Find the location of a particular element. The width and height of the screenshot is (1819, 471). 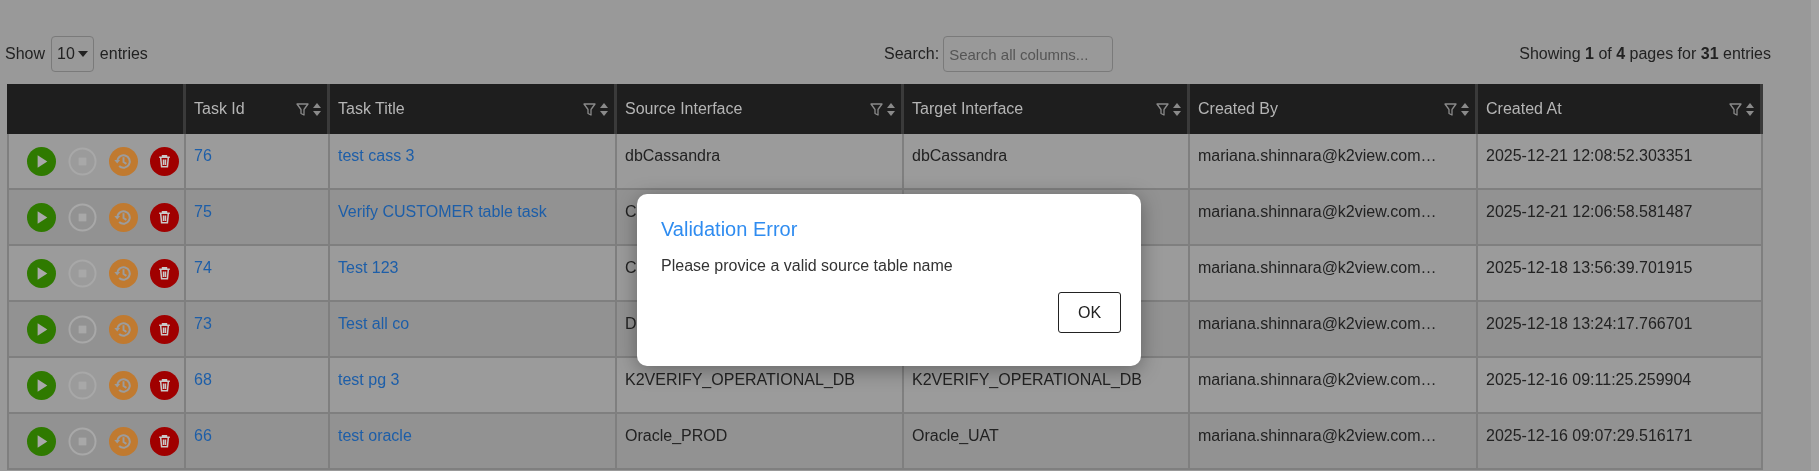

task-title-link: test oracle is located at coordinates (375, 435).